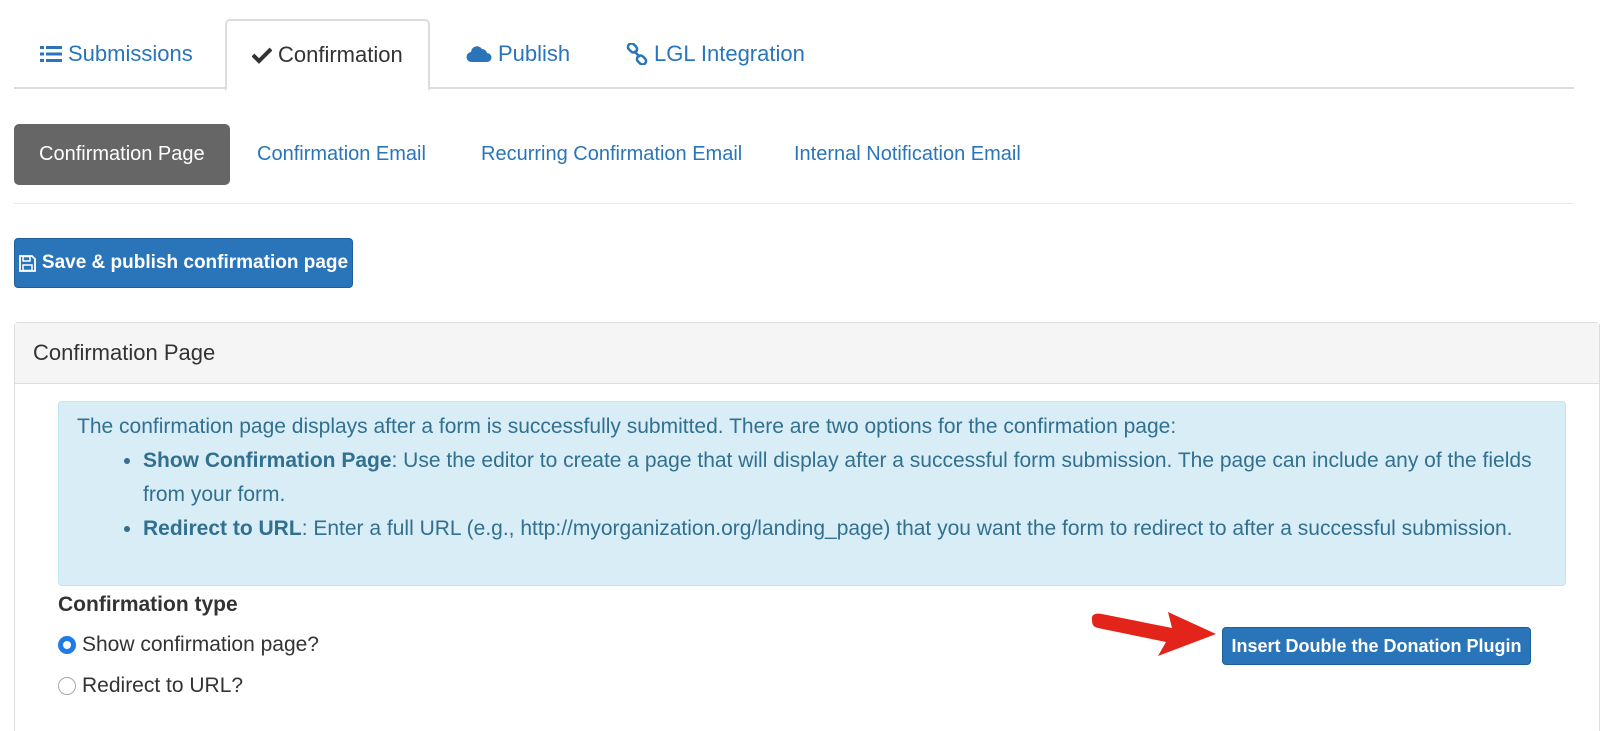 This screenshot has height=731, width=1600. I want to click on tab-label: Submissions, so click(130, 53).